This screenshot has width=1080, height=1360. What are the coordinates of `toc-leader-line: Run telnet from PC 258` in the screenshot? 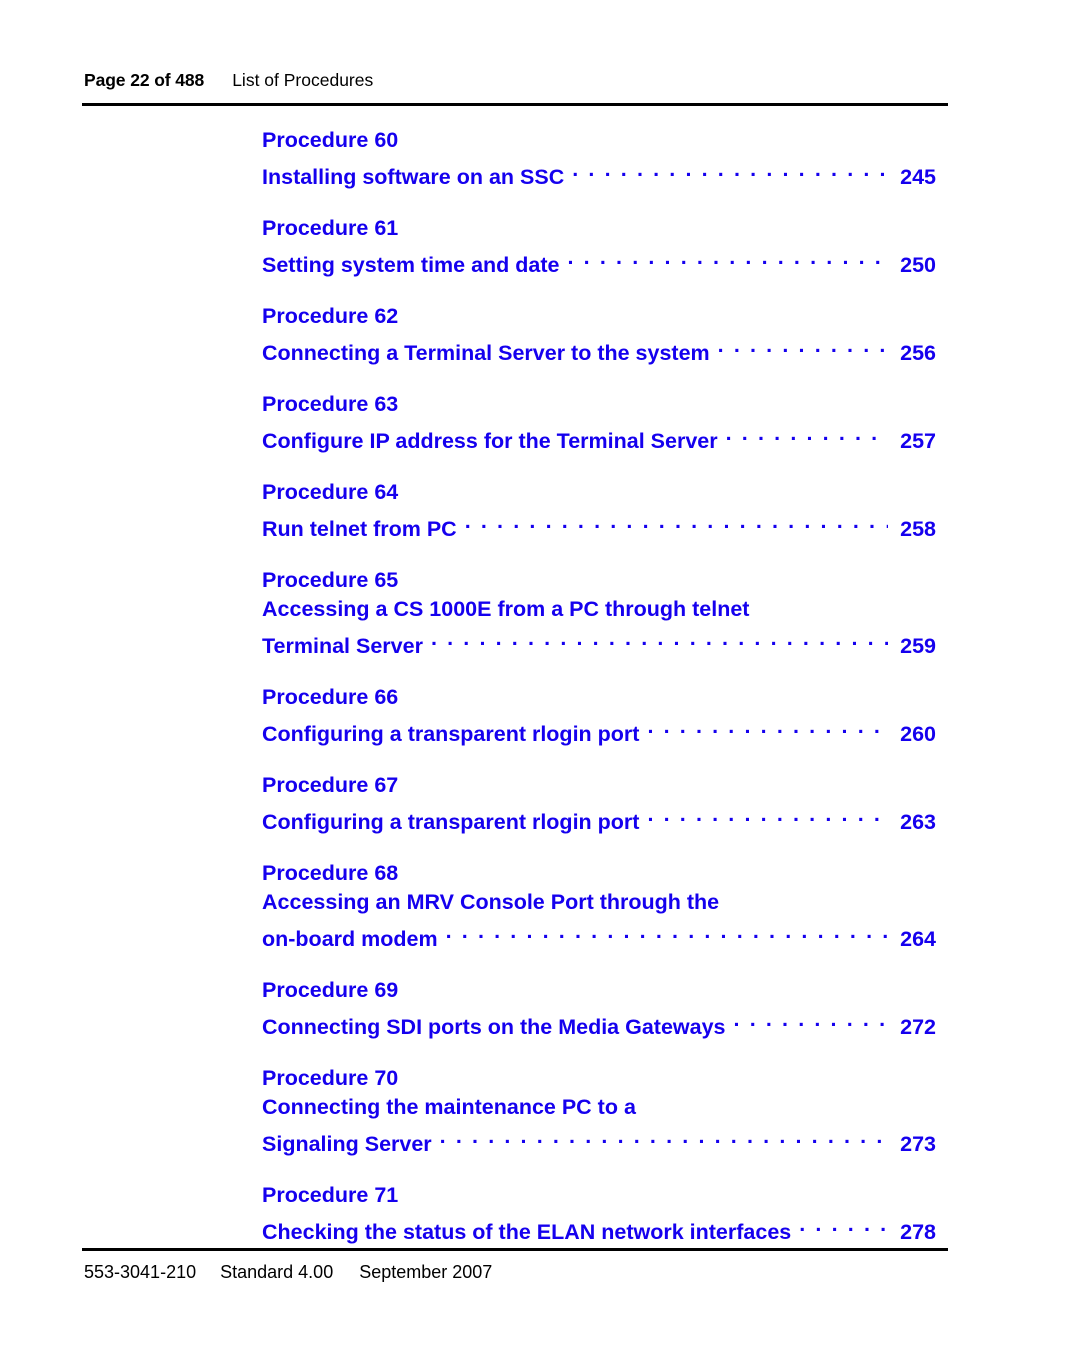 It's located at (599, 525).